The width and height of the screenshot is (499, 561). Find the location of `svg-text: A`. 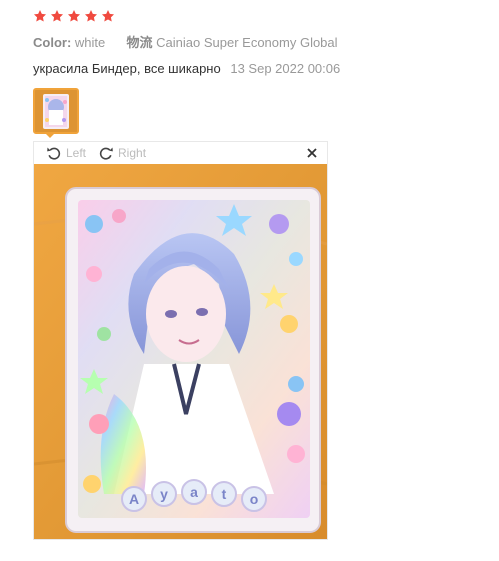

svg-text: A is located at coordinates (134, 499).